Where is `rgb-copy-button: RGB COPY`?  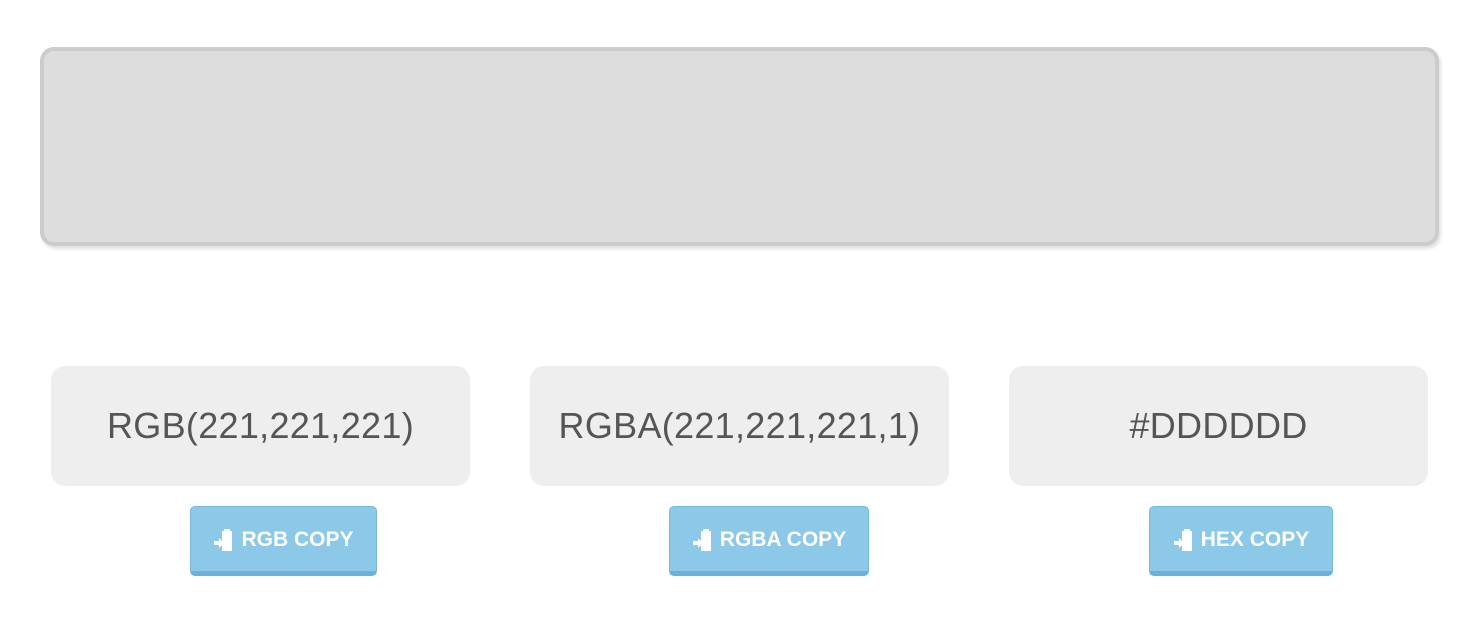 rgb-copy-button: RGB COPY is located at coordinates (283, 541).